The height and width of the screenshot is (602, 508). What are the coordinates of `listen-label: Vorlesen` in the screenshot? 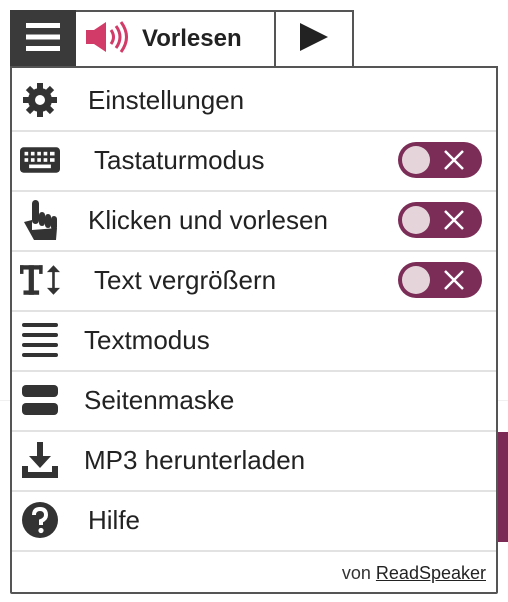 It's located at (192, 38).